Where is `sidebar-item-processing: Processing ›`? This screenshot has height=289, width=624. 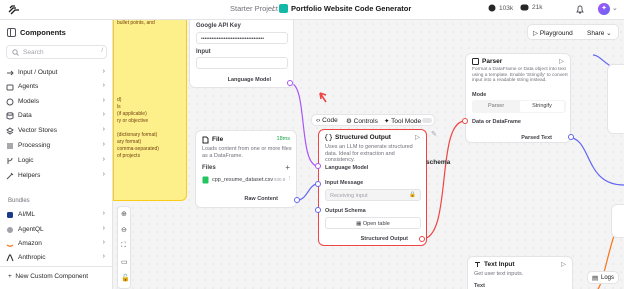
sidebar-item-processing: Processing › is located at coordinates (56, 146).